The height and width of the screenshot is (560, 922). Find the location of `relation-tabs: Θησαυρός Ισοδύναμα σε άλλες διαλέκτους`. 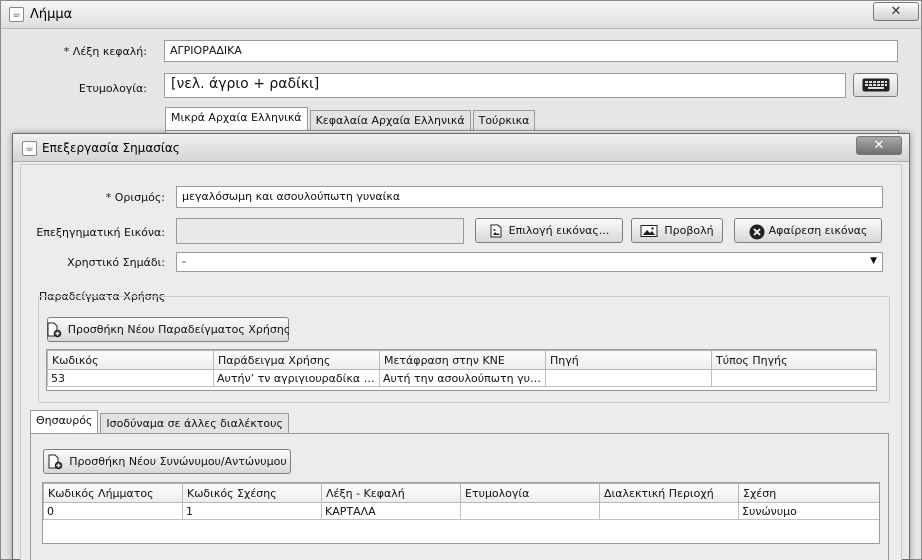

relation-tabs: Θησαυρός Ισοδύναμα σε άλλες διαλέκτους is located at coordinates (159, 421).